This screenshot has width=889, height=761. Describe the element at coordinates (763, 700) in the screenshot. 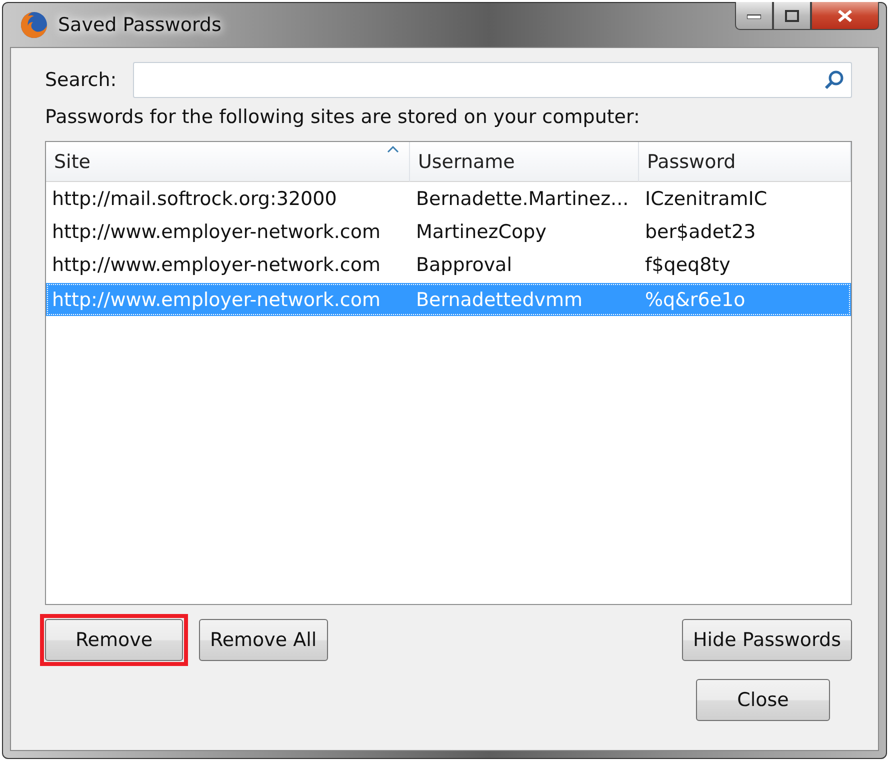

I see `close-button: Close` at that location.